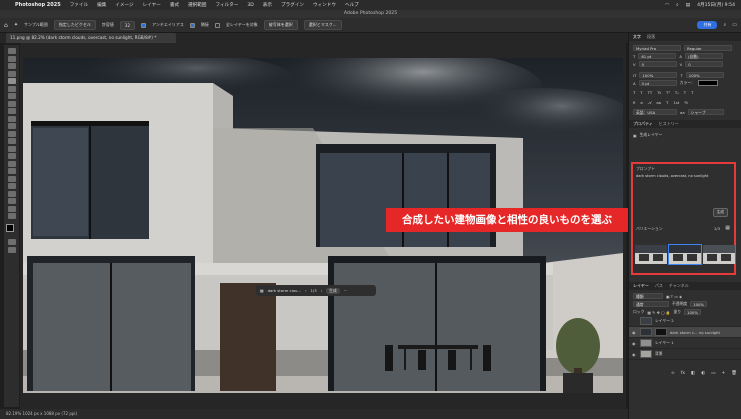 The height and width of the screenshot is (419, 741). I want to click on quick-mask-icon, so click(11, 242).